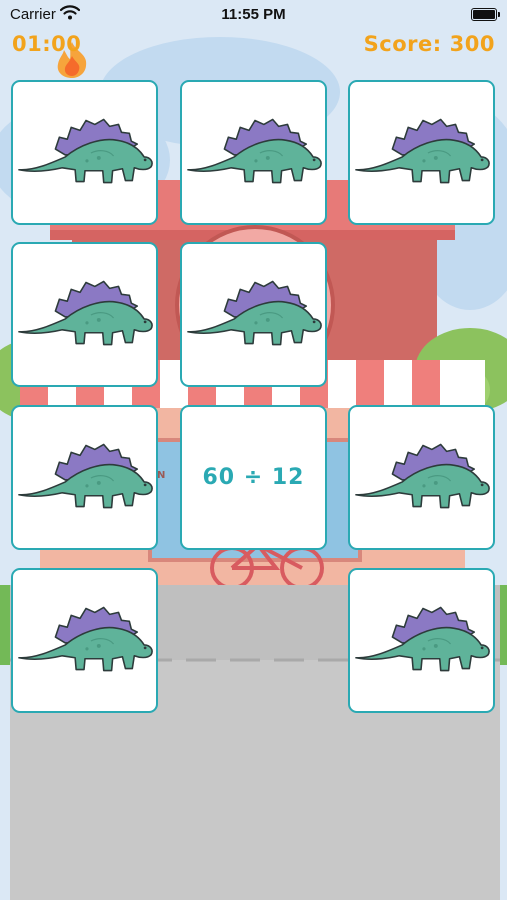  Describe the element at coordinates (485, 14) in the screenshot. I see `battery-icon` at that location.